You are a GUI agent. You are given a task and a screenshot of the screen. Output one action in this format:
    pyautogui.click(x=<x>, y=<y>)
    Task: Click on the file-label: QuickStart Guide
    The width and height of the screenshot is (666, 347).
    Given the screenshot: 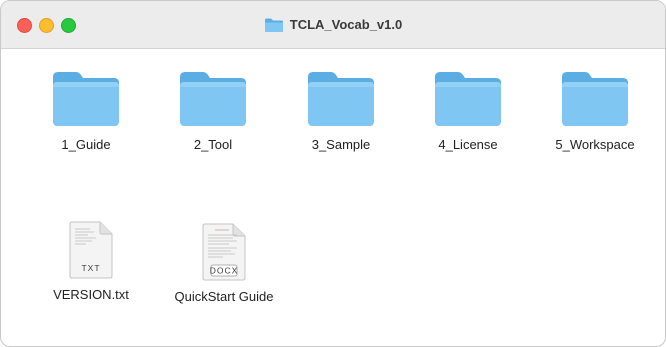 What is the action you would take?
    pyautogui.click(x=224, y=296)
    